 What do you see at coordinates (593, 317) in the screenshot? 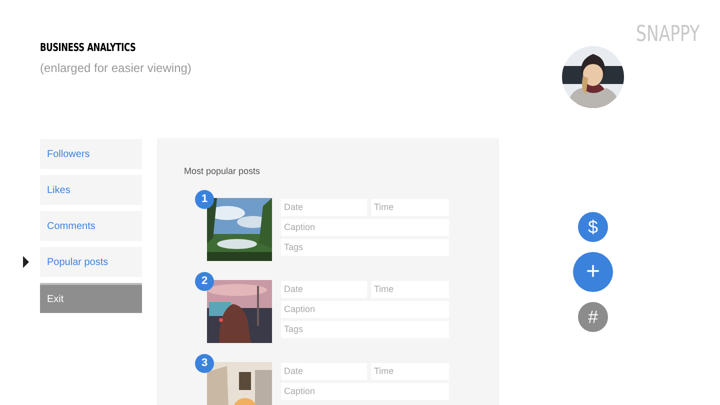
I see `action-button: #` at bounding box center [593, 317].